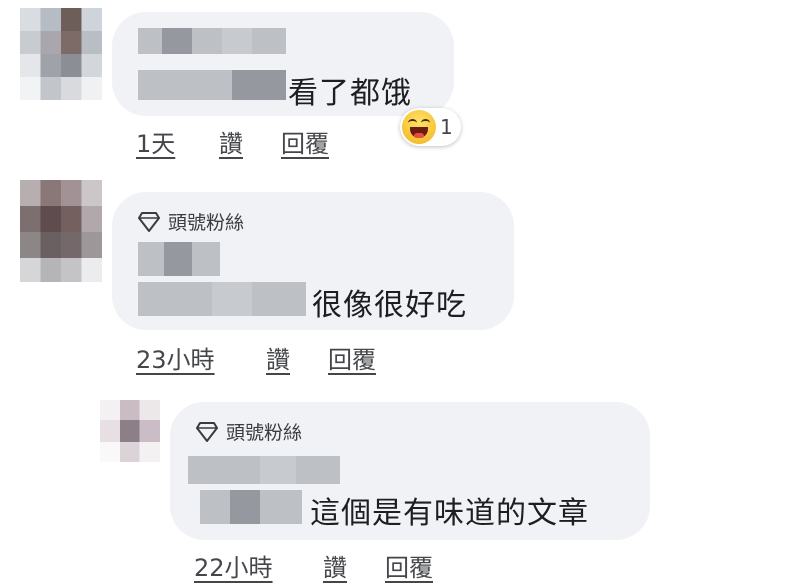  What do you see at coordinates (313, 261) in the screenshot?
I see `comment-bubble: 頭號粉絲 很像很好吃` at bounding box center [313, 261].